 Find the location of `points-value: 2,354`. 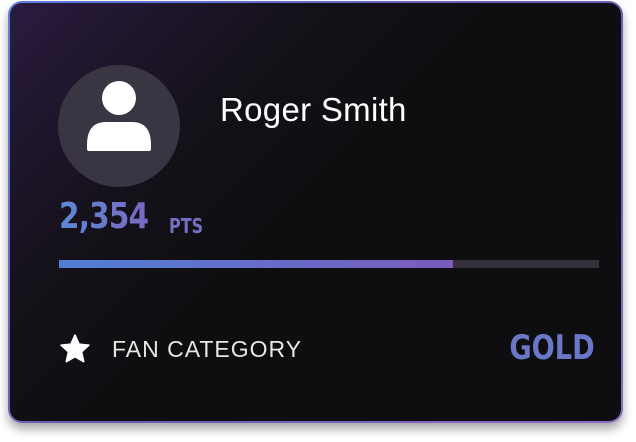

points-value: 2,354 is located at coordinates (104, 216).